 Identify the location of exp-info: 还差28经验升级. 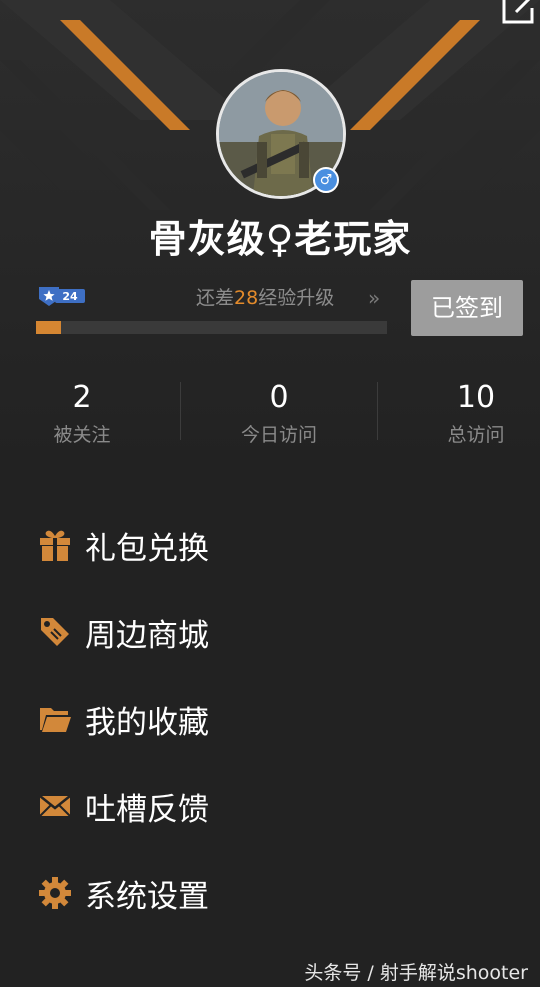
(265, 296).